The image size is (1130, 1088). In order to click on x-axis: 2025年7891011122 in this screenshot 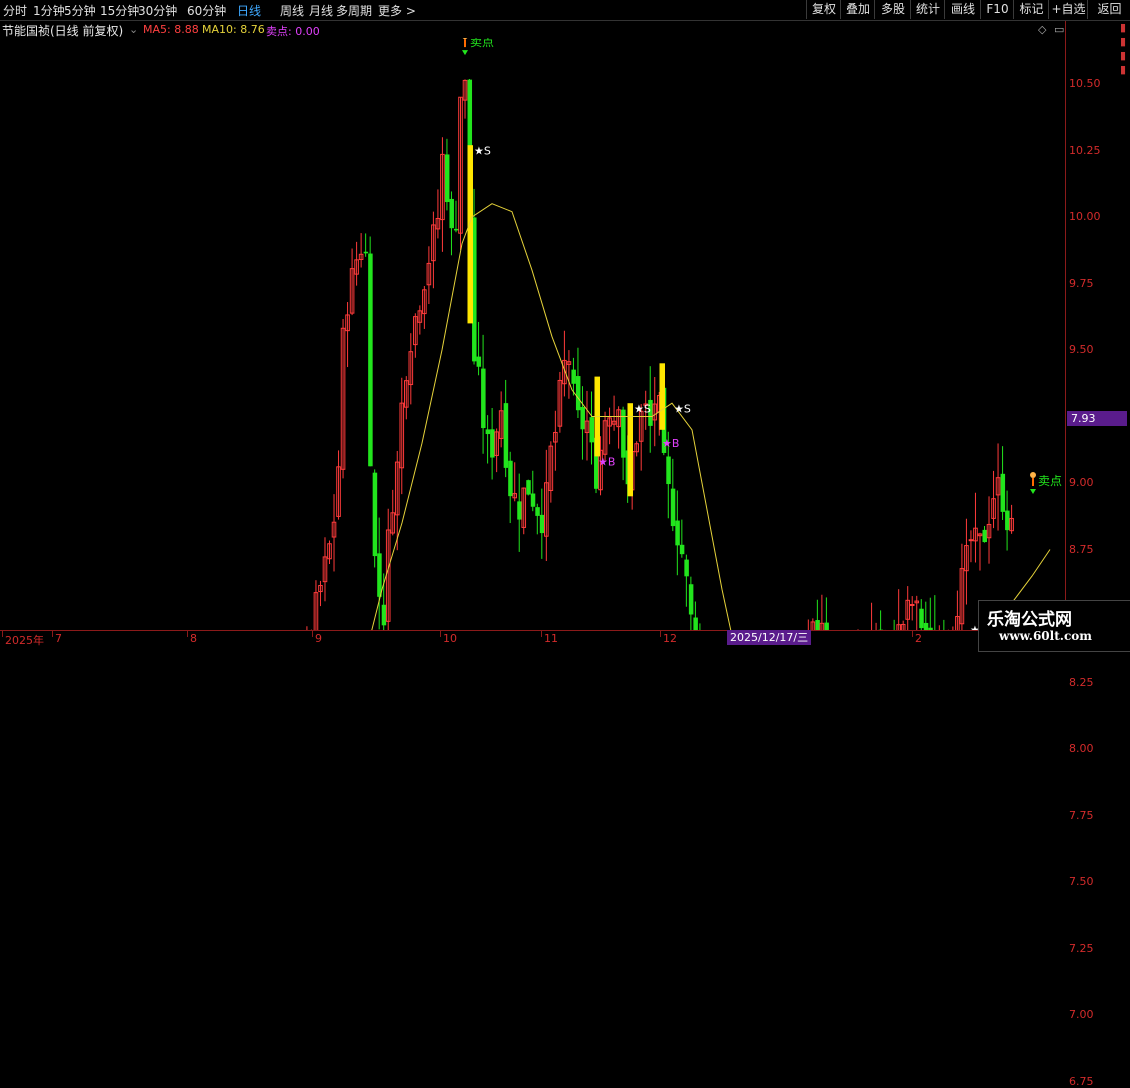, I will do `click(532, 638)`.